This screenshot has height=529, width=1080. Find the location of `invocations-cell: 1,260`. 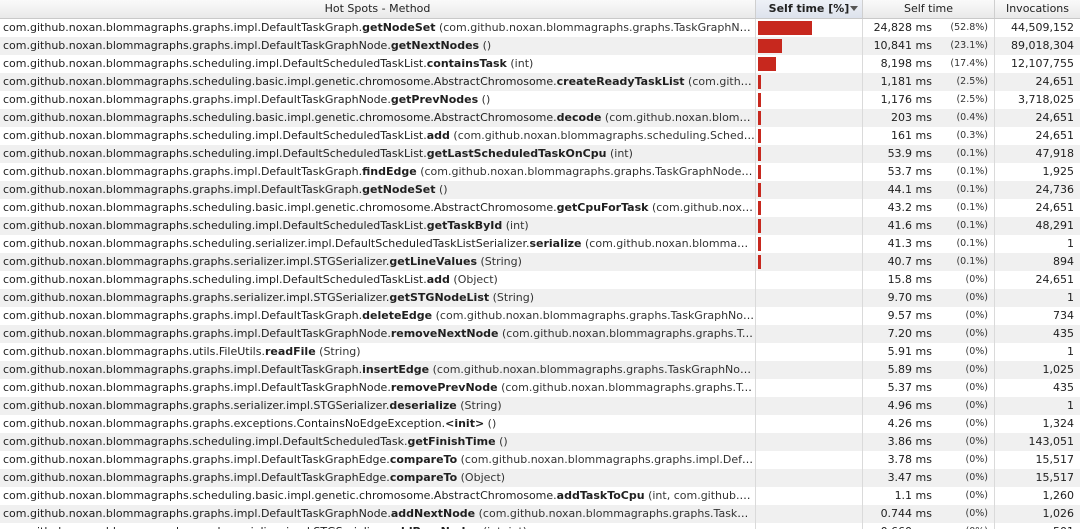

invocations-cell: 1,260 is located at coordinates (1058, 495).